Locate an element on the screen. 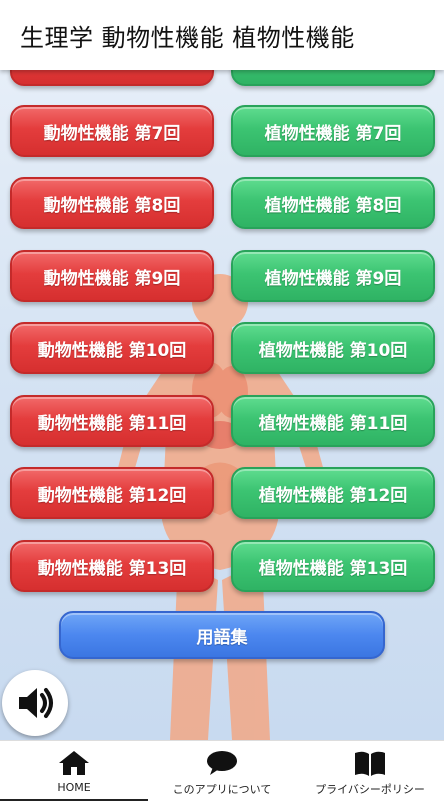 The image size is (444, 801). page-title: 生理学 動物性機能 植物性機能 is located at coordinates (187, 38).